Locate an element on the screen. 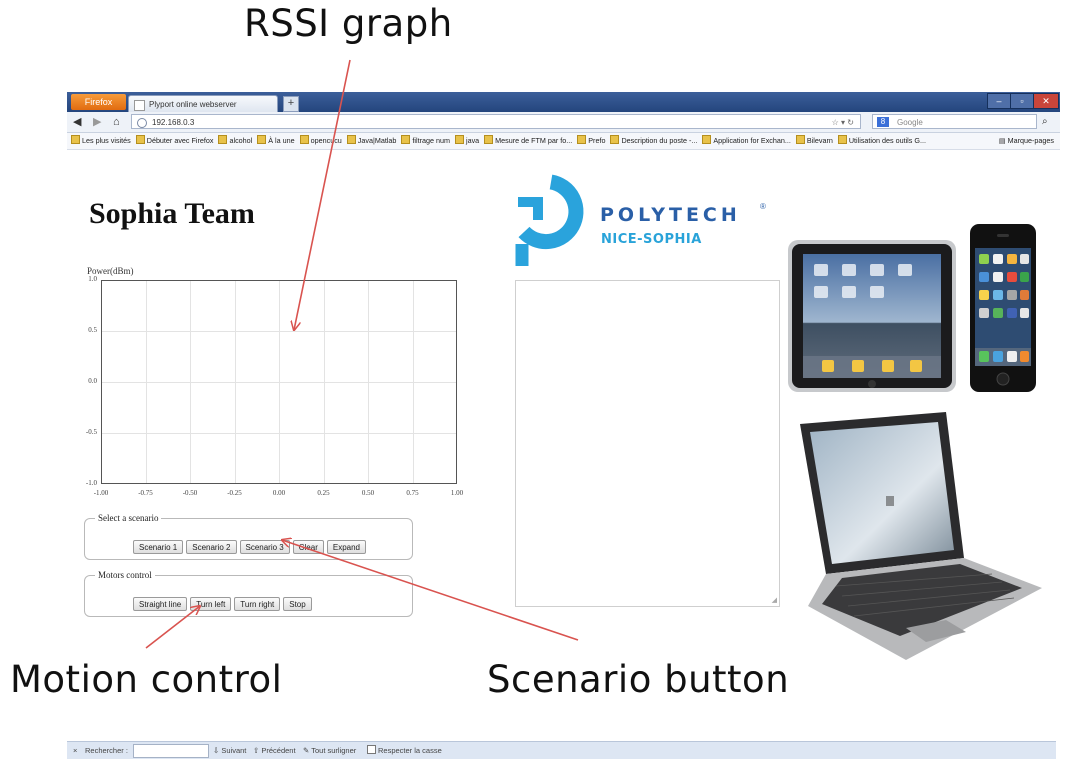 The width and height of the screenshot is (1067, 771). match-case-checkbox: Respecter la casse is located at coordinates (404, 750).